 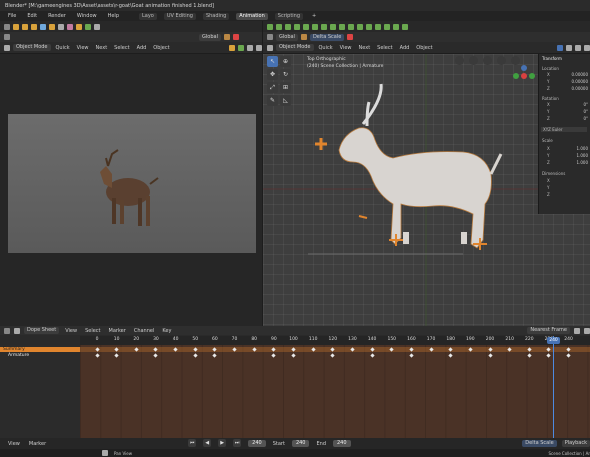 What do you see at coordinates (57, 16) in the screenshot?
I see `menu-render: Render` at bounding box center [57, 16].